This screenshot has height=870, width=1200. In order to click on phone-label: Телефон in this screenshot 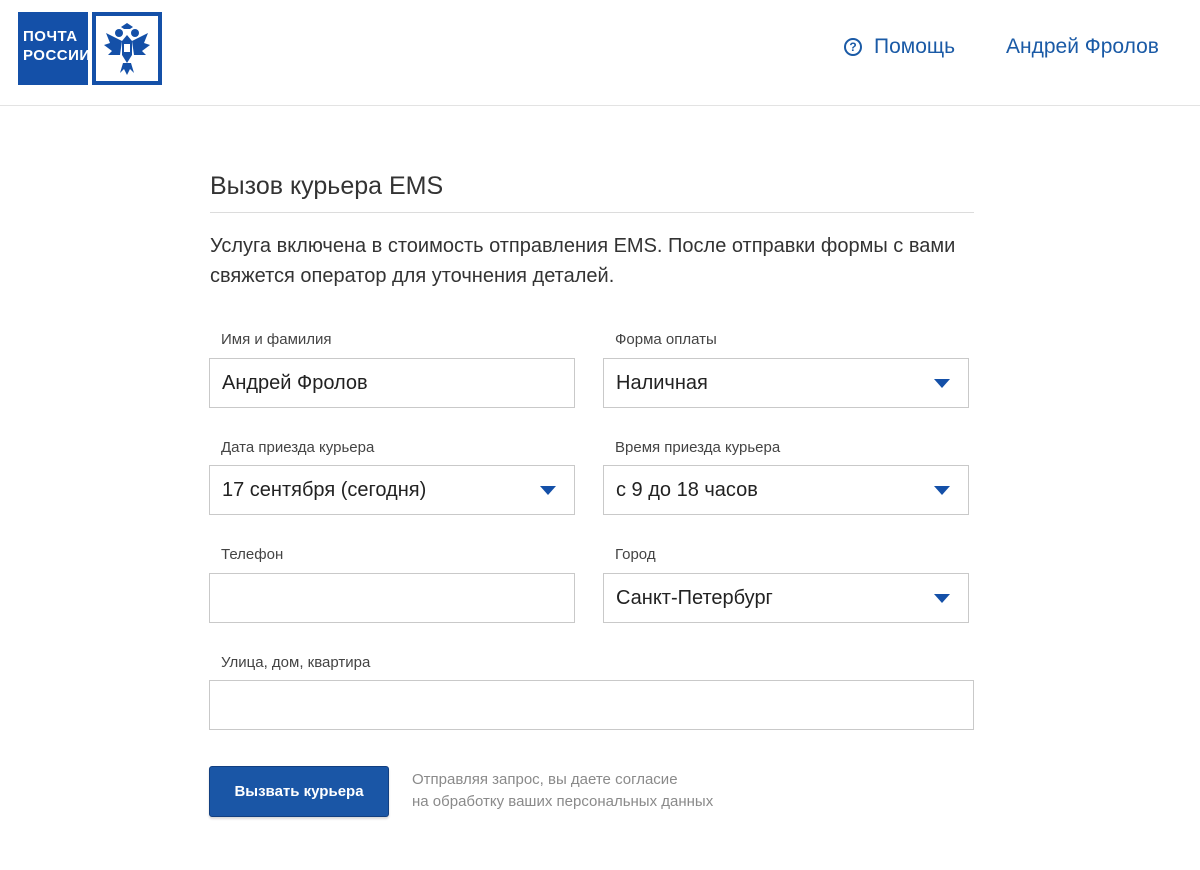, I will do `click(252, 554)`.